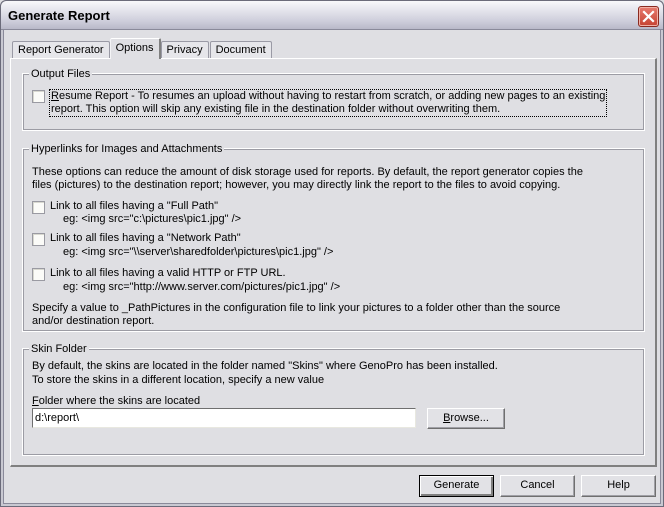  What do you see at coordinates (618, 486) in the screenshot?
I see `help-button: Help` at bounding box center [618, 486].